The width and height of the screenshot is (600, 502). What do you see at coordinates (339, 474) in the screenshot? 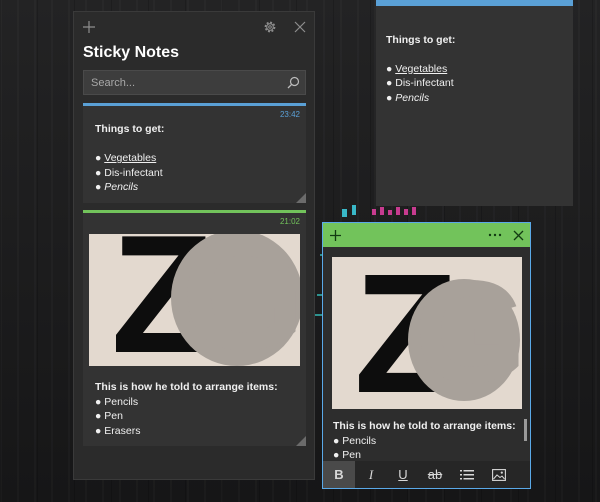
I see `bold-button: B` at bounding box center [339, 474].